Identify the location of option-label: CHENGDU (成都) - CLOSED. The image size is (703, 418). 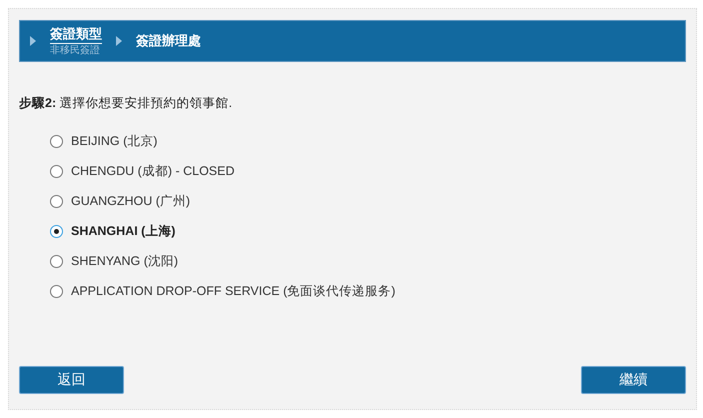
(153, 171).